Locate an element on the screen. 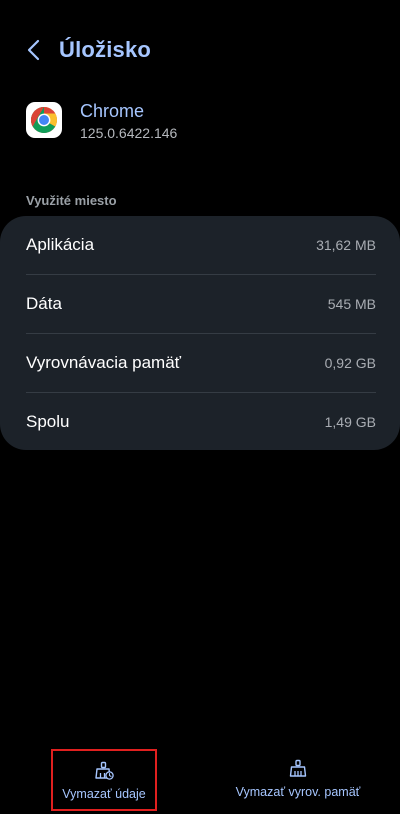 Image resolution: width=400 pixels, height=814 pixels. storage-row-total: Spolu 1,49 GB is located at coordinates (201, 422).